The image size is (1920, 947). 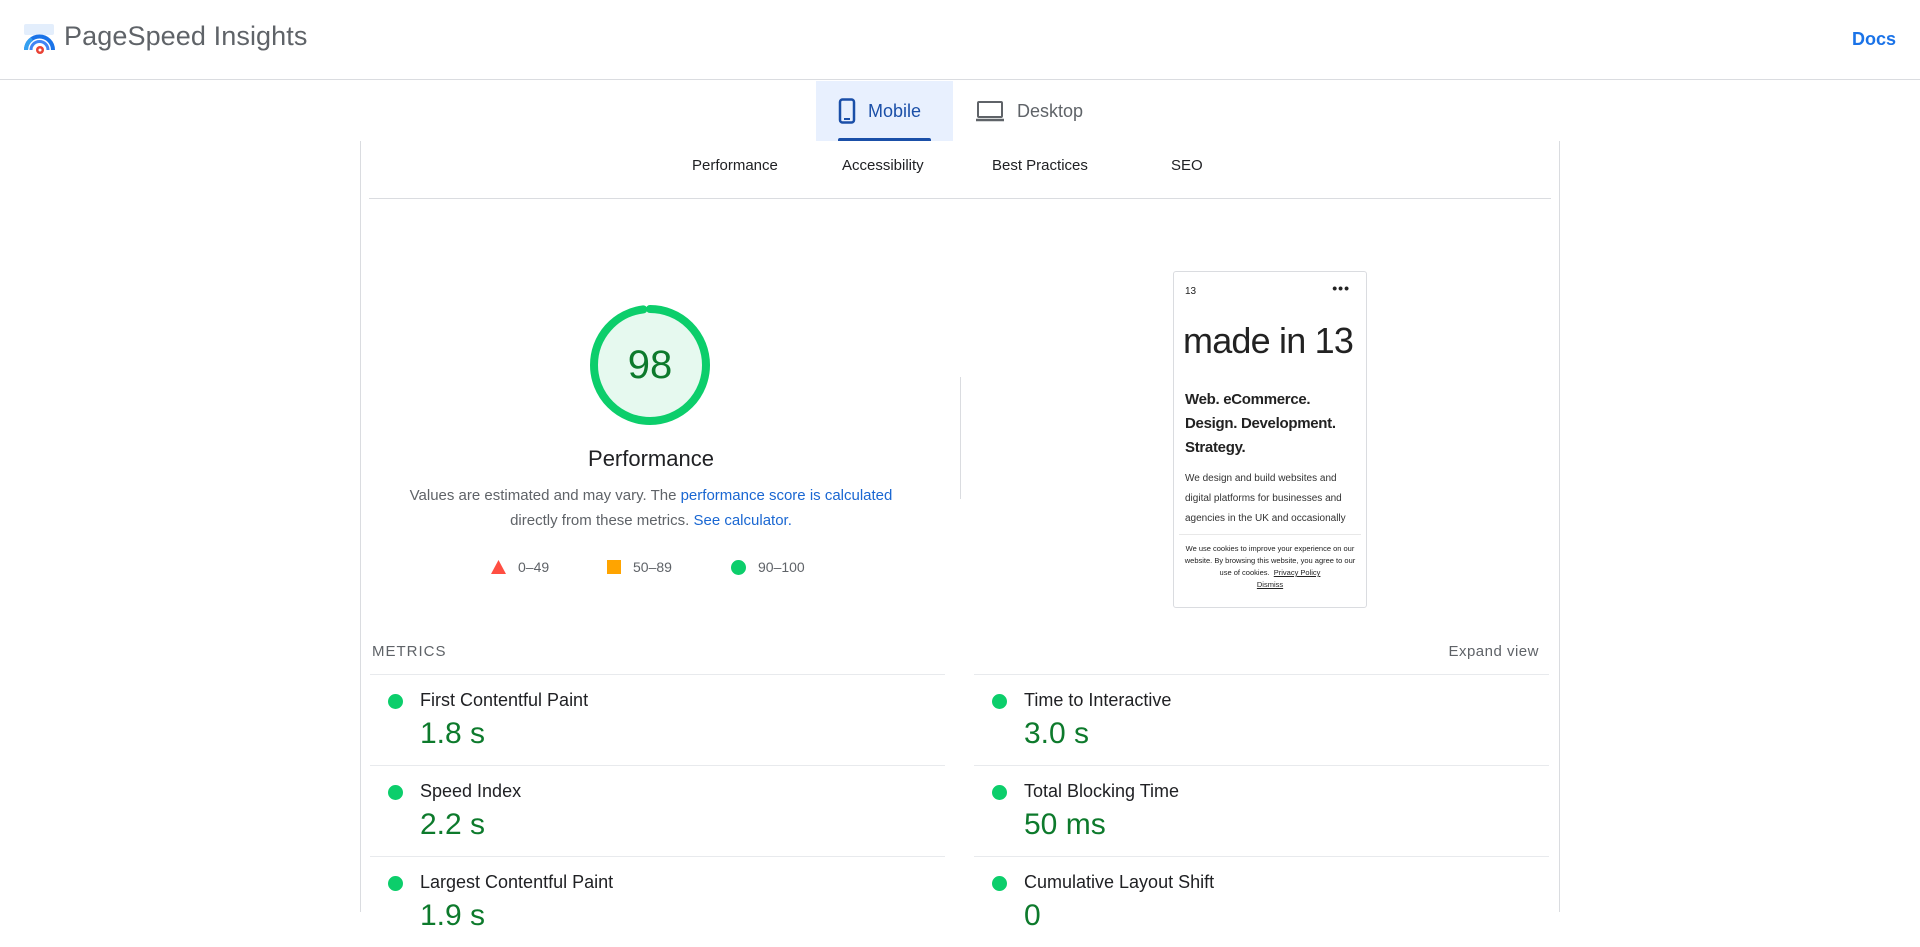 I want to click on metric-name: Speed Index, so click(x=471, y=791).